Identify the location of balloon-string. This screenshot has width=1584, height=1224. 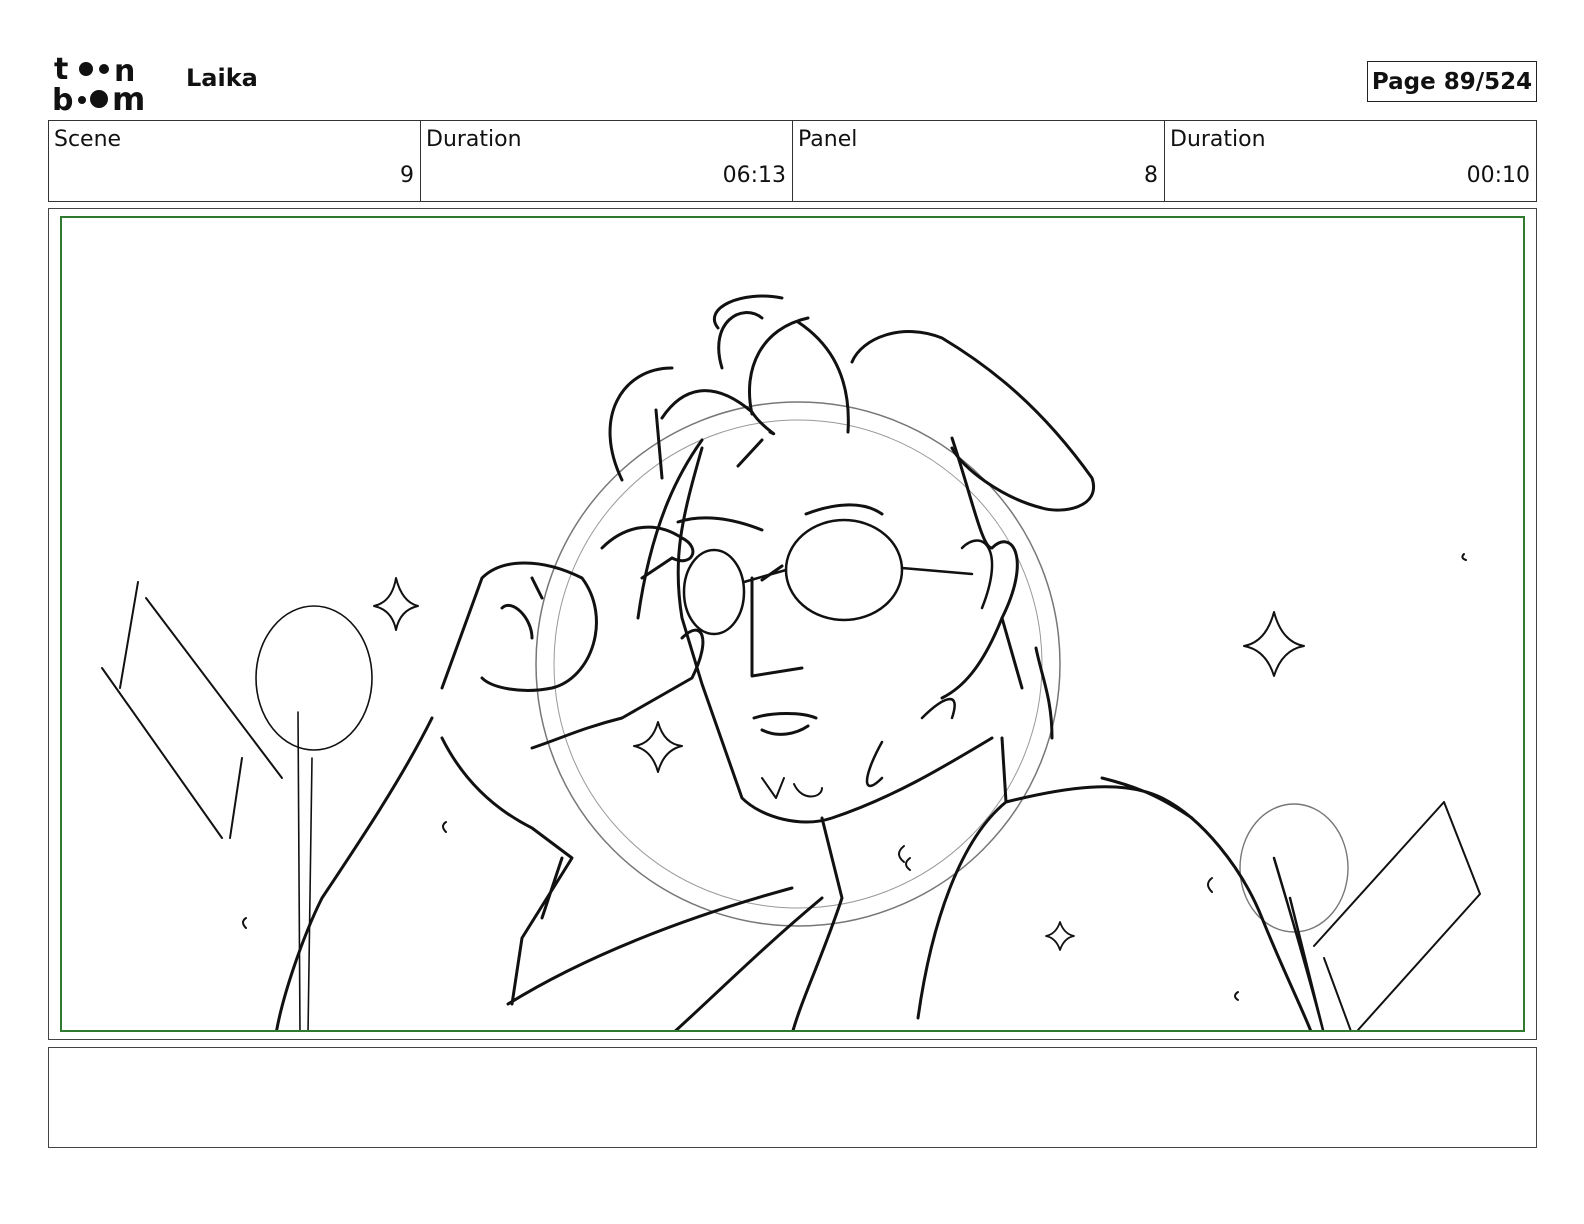
(305, 870).